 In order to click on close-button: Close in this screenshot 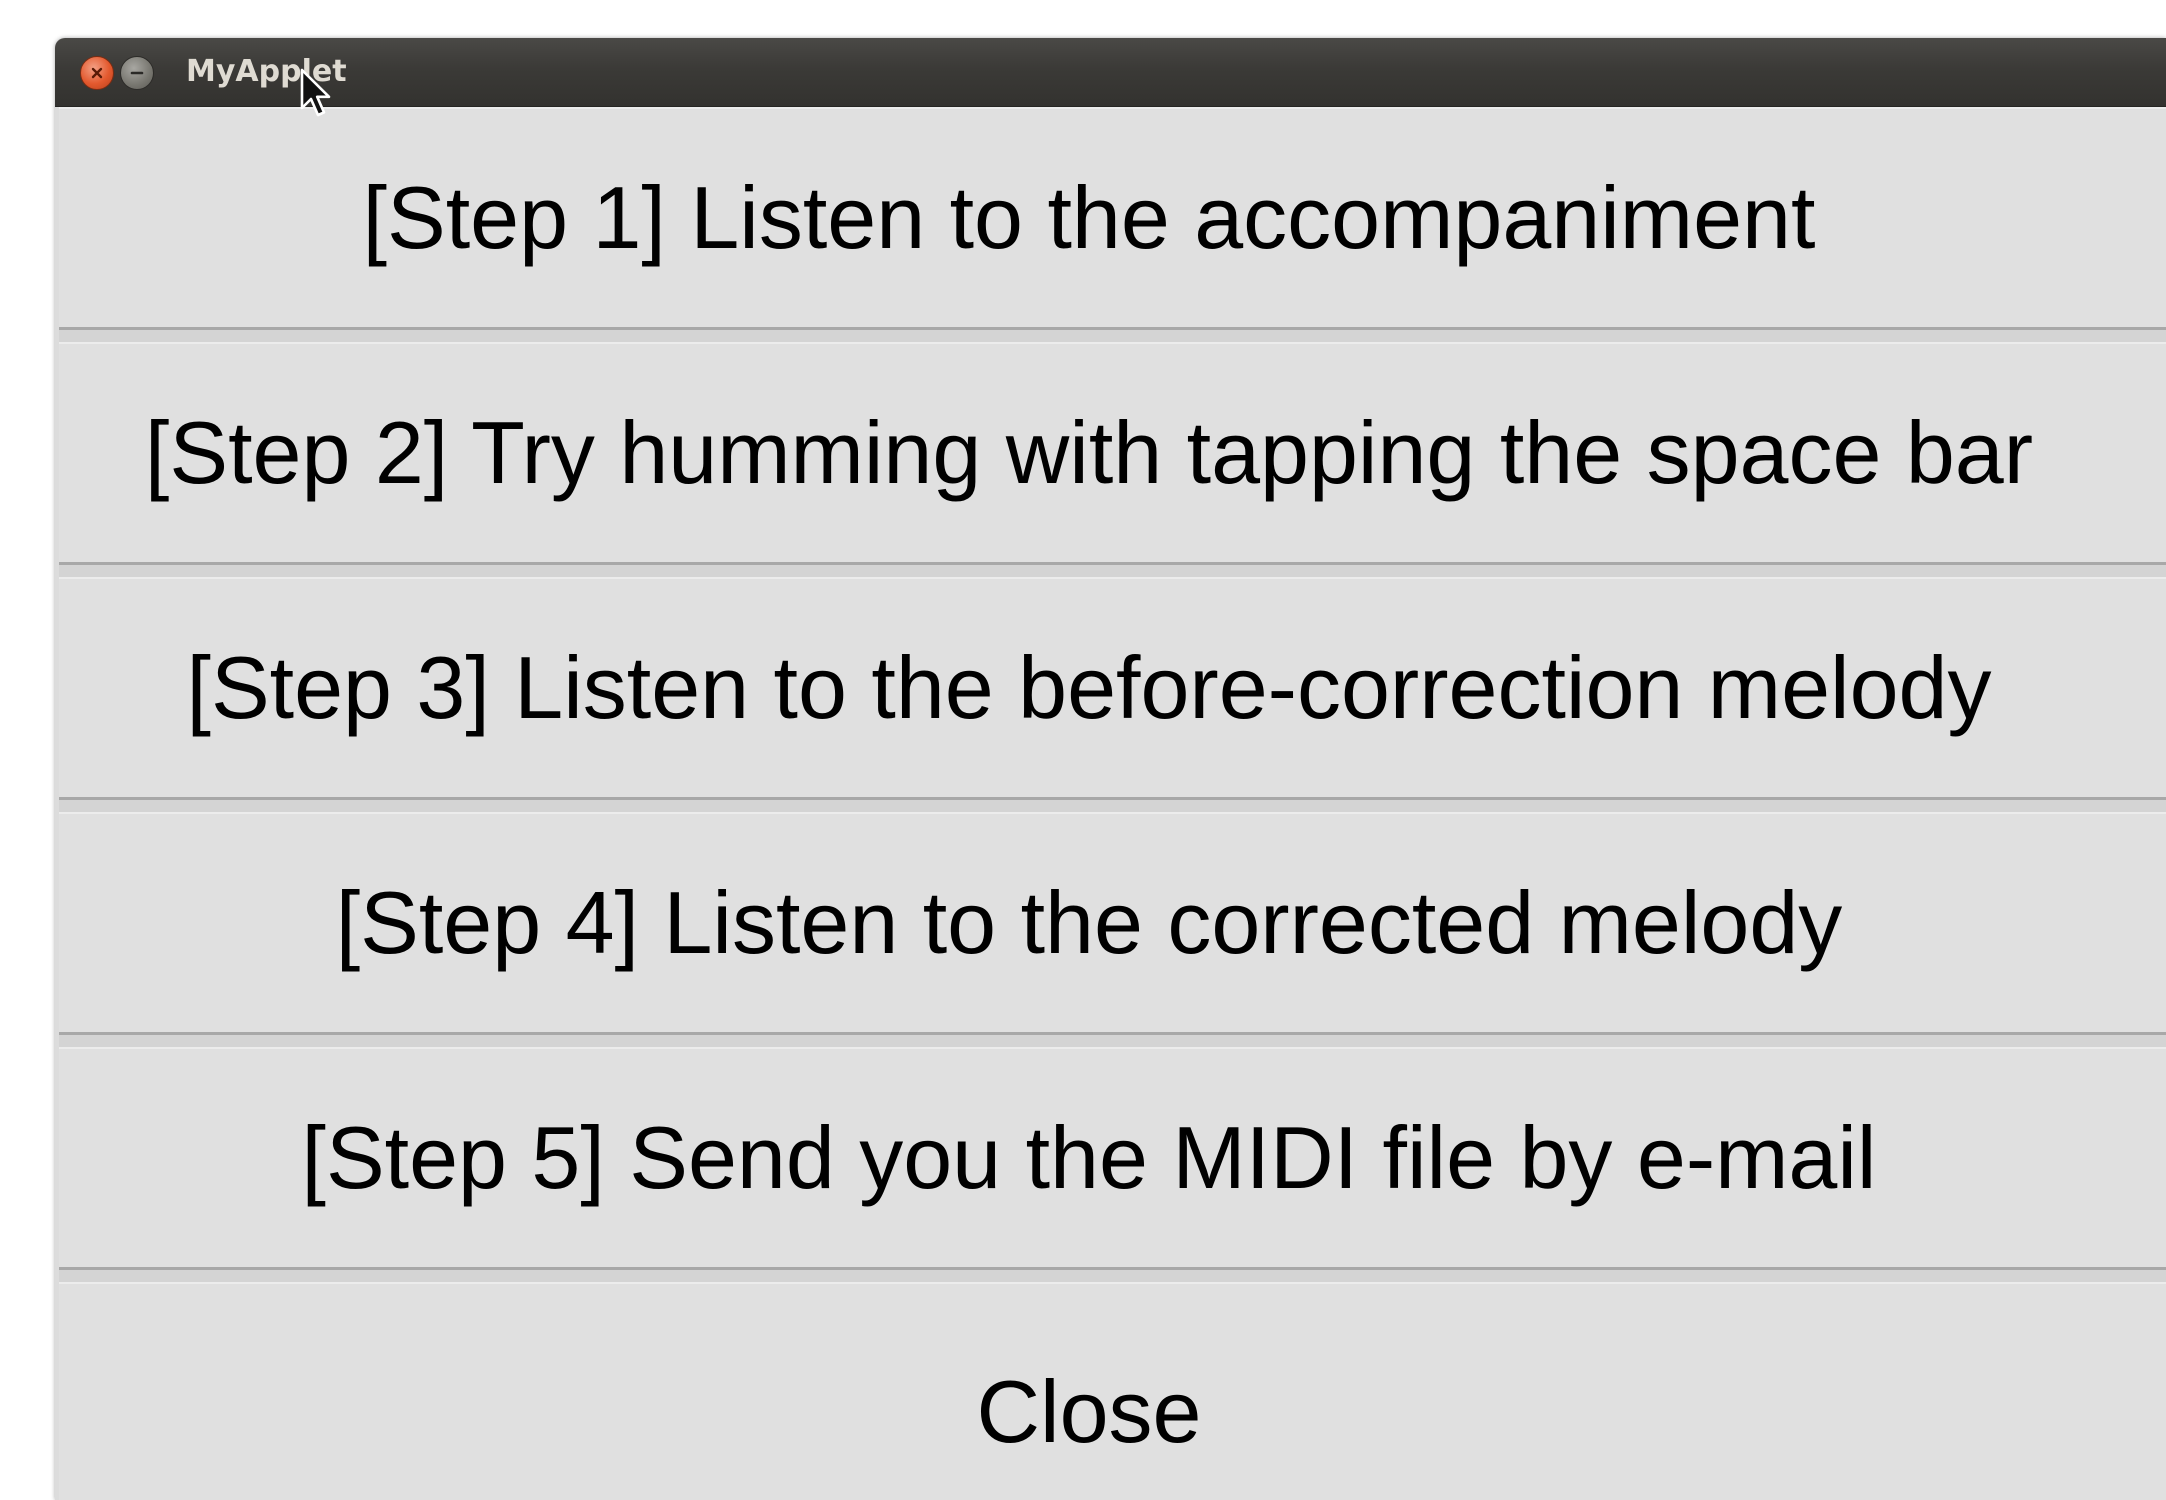, I will do `click(1112, 1391)`.